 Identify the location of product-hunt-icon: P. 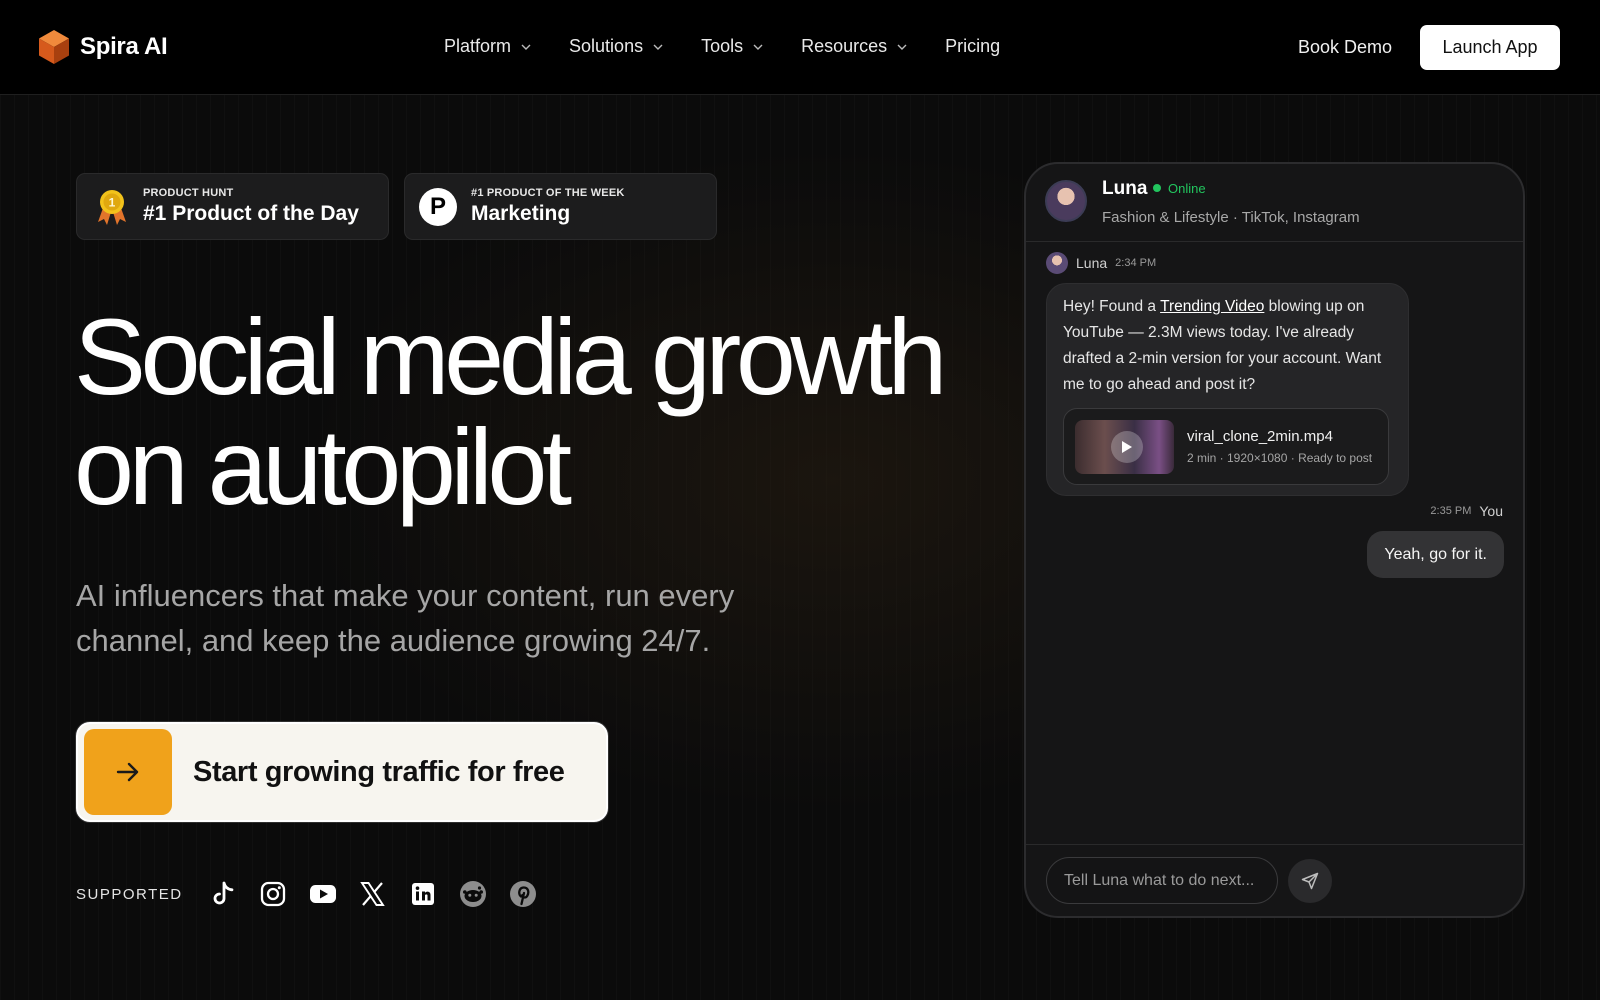
(438, 206).